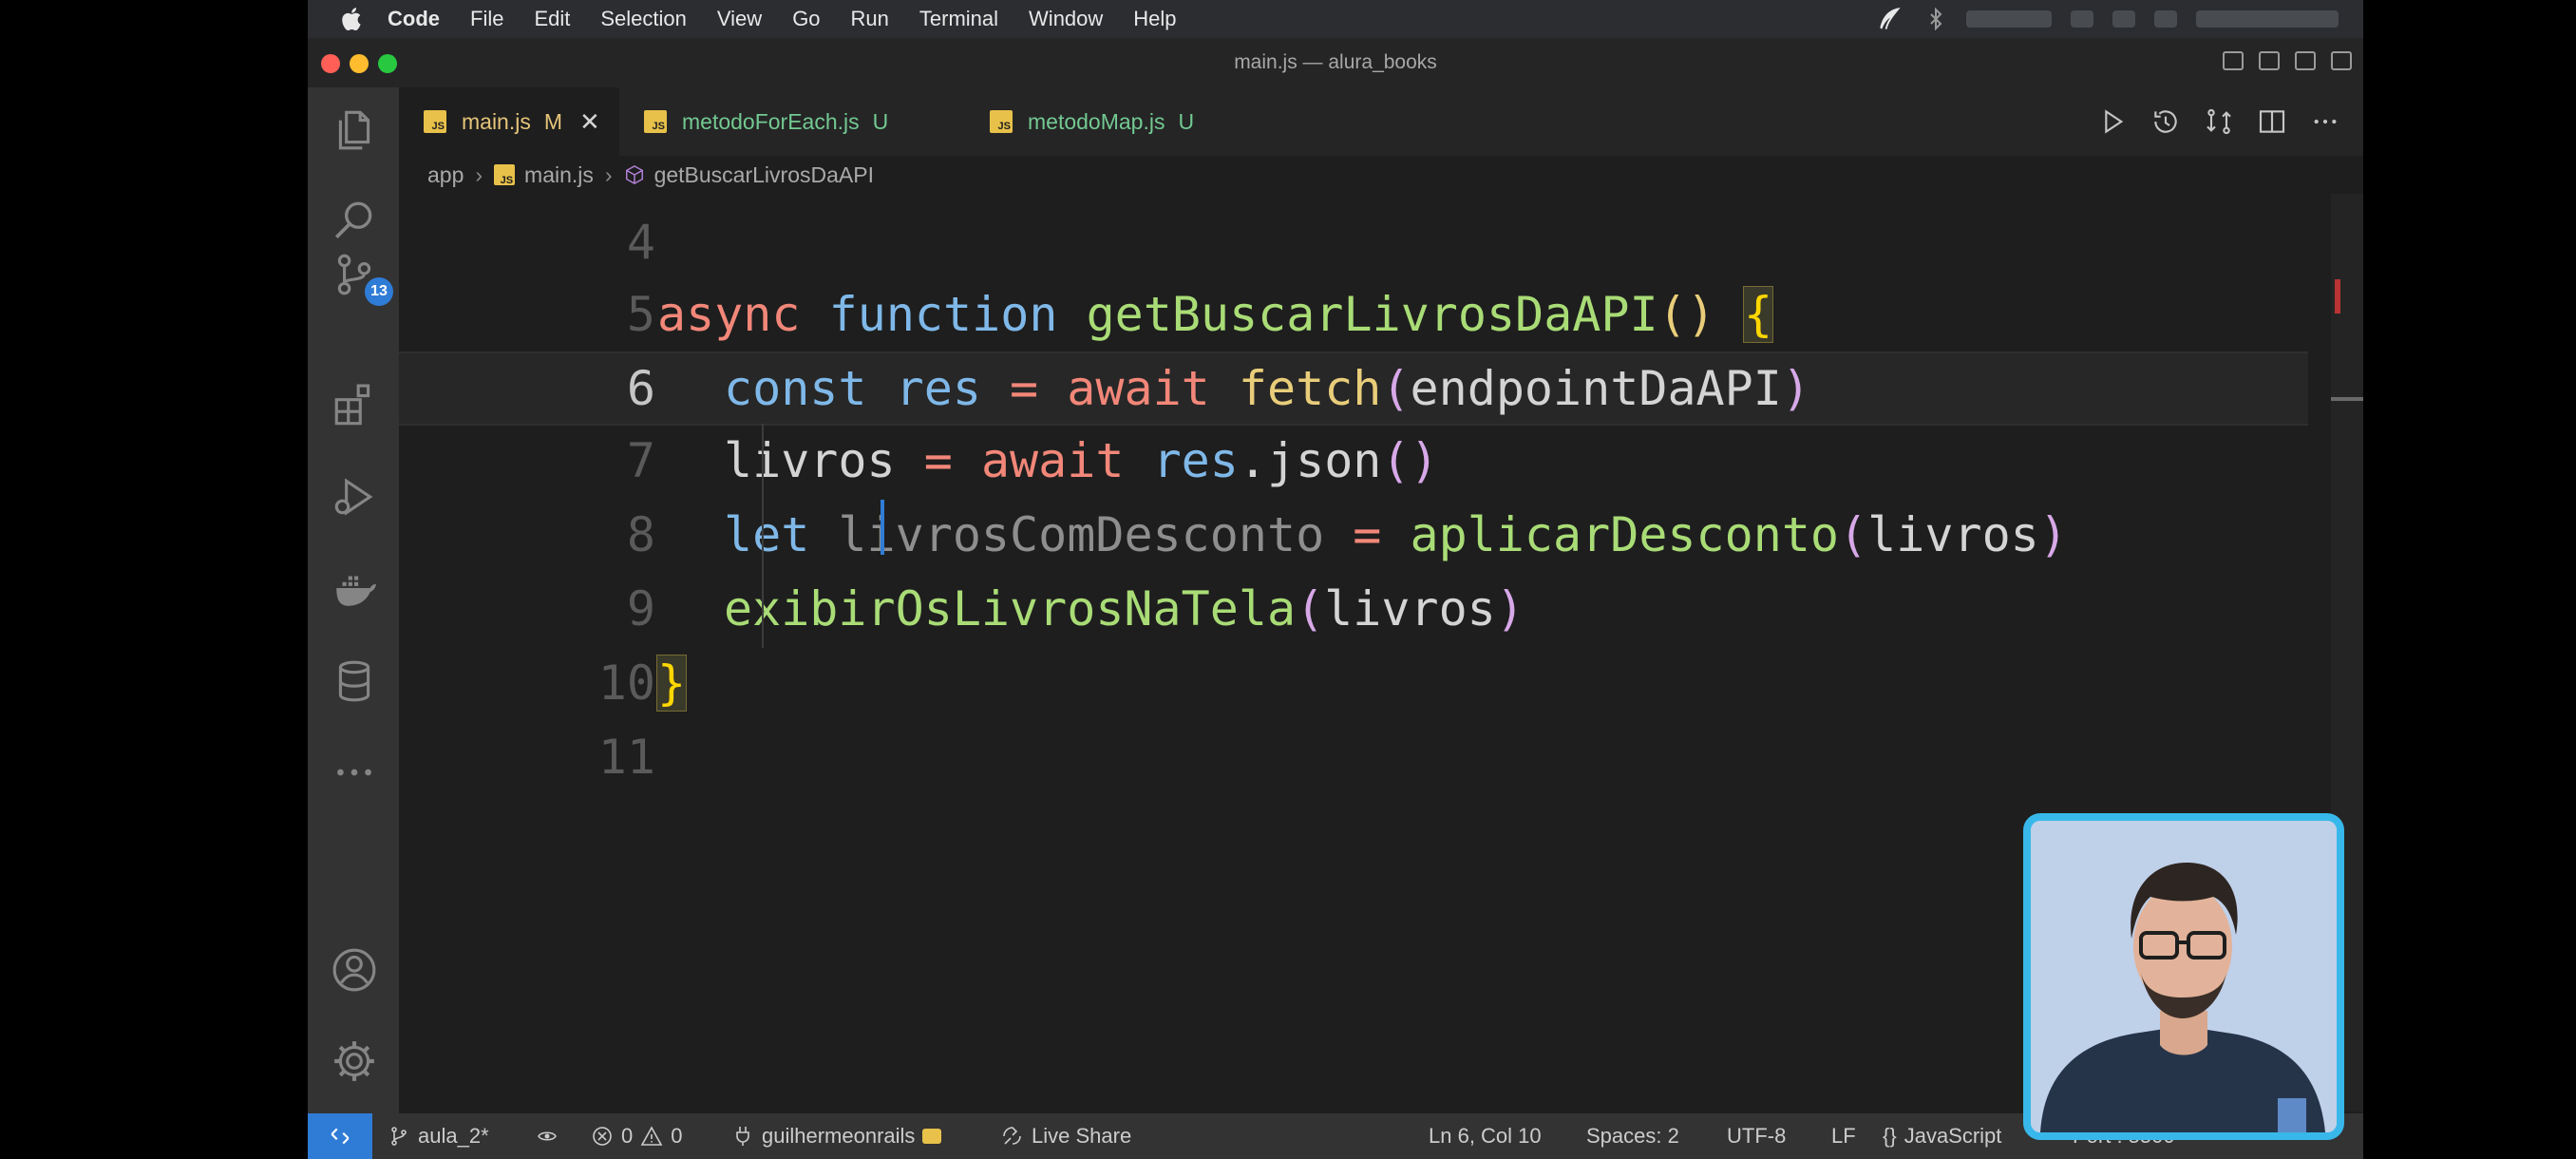  What do you see at coordinates (958, 19) in the screenshot?
I see `menu-terminal: Terminal` at bounding box center [958, 19].